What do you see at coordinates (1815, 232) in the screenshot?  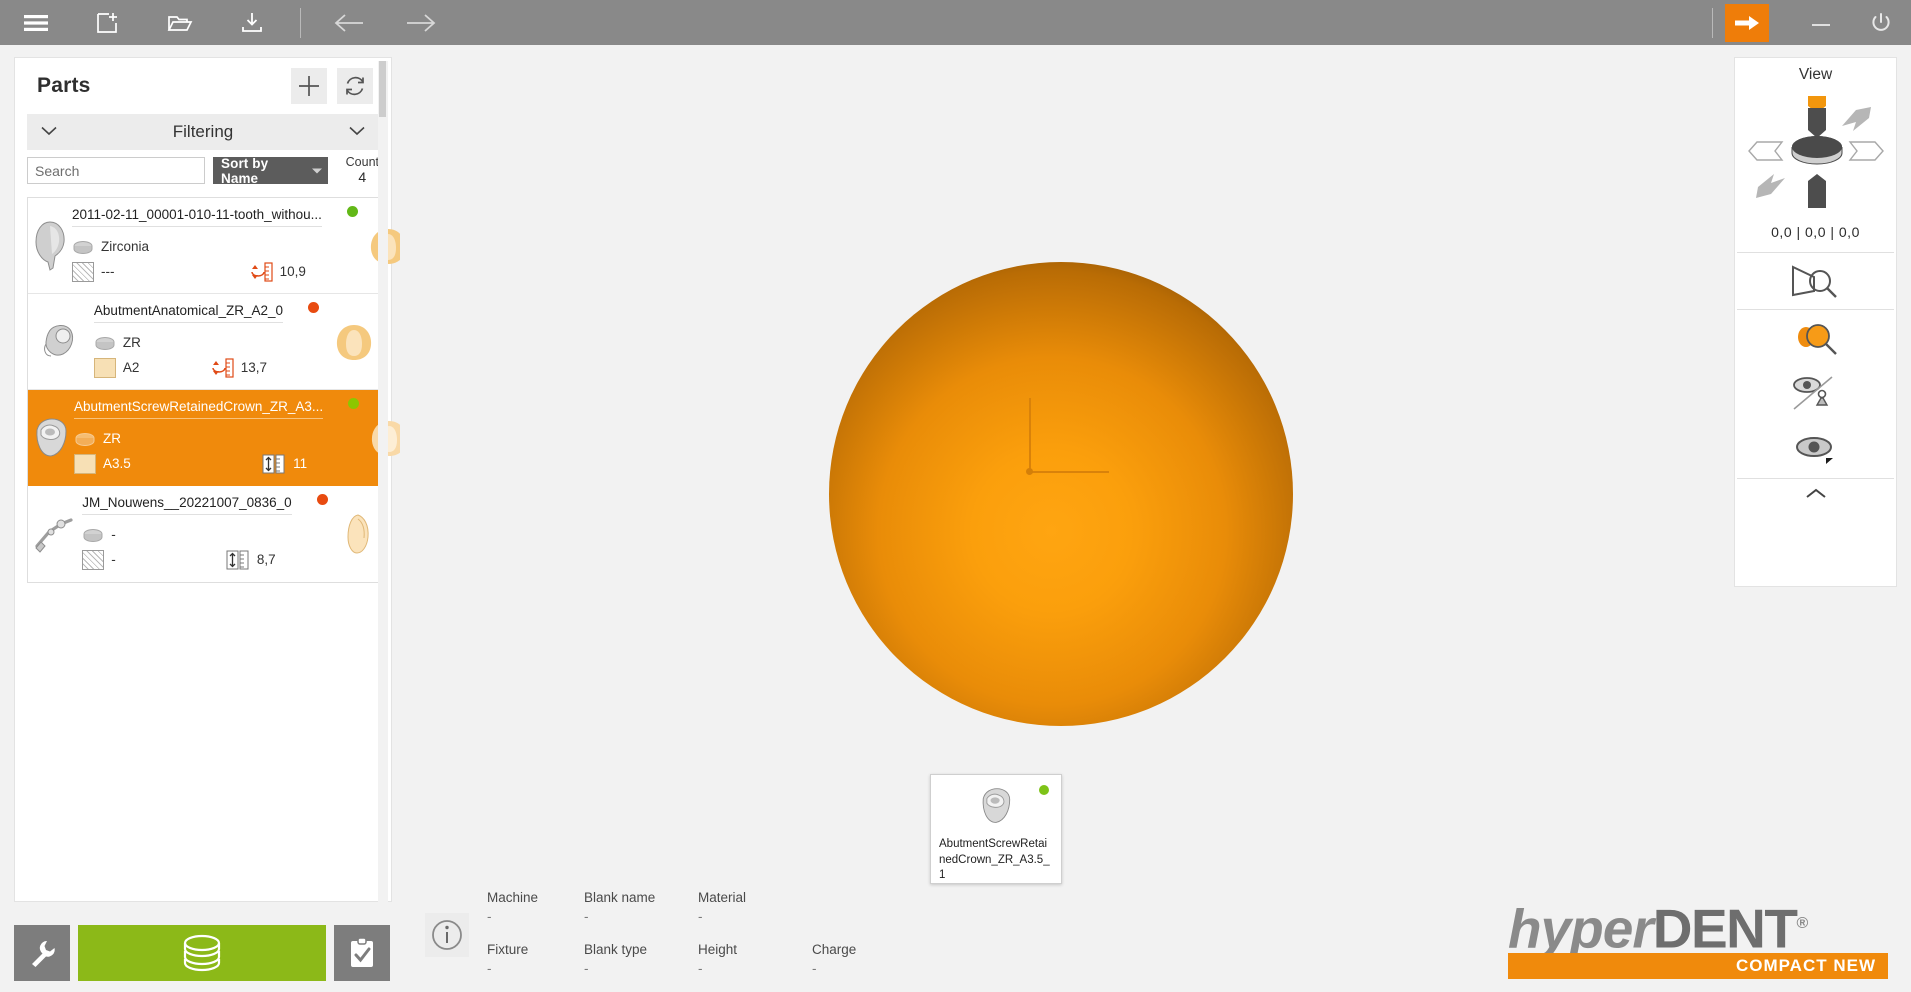 I see `view-coordinates: 0,0 | 0,0 | 0,0` at bounding box center [1815, 232].